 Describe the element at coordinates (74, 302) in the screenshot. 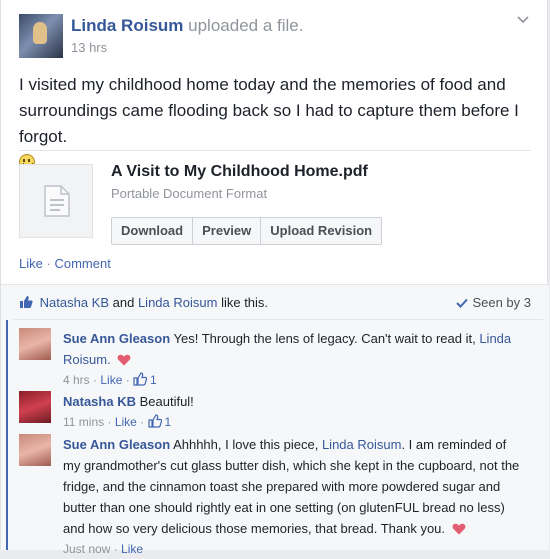

I see `liker-name: Natasha KB` at that location.